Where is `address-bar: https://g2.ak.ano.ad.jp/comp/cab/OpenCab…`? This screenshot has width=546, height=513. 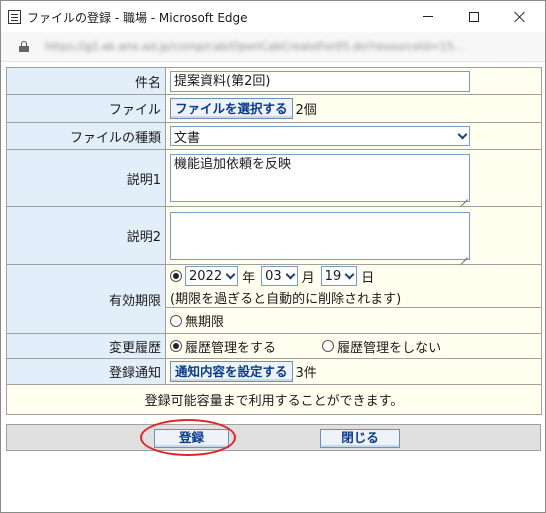 address-bar: https://g2.ak.ano.ad.jp/comp/cab/OpenCab… is located at coordinates (273, 47).